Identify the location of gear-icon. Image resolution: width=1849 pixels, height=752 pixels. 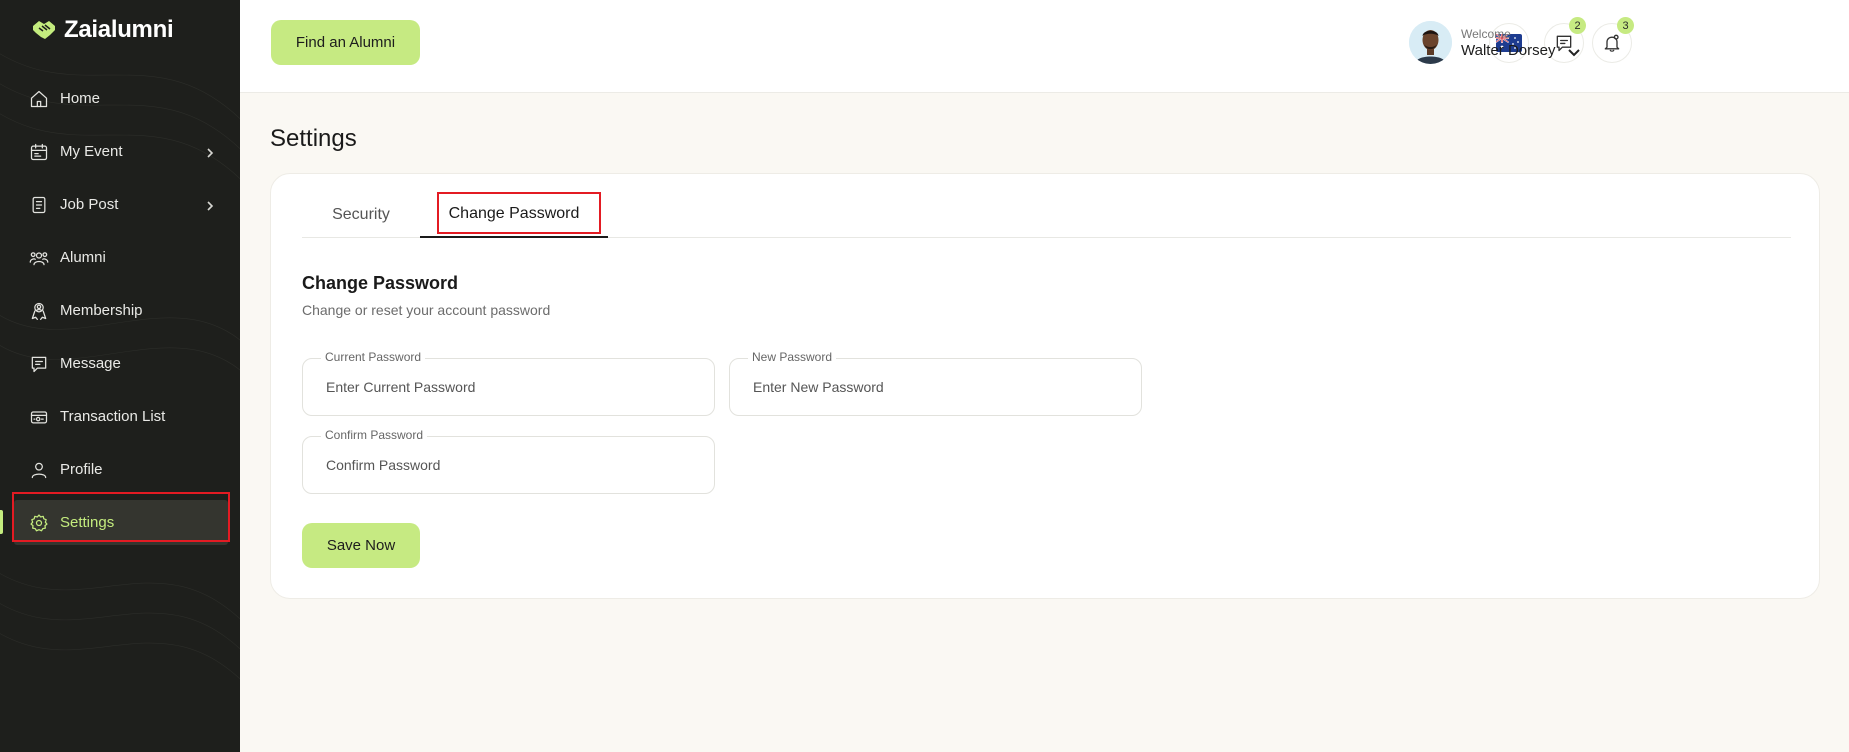
(39, 523).